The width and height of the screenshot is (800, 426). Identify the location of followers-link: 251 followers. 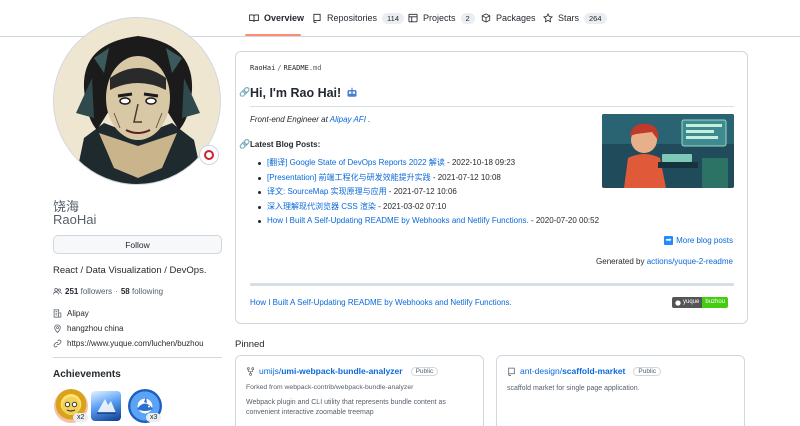
(88, 291).